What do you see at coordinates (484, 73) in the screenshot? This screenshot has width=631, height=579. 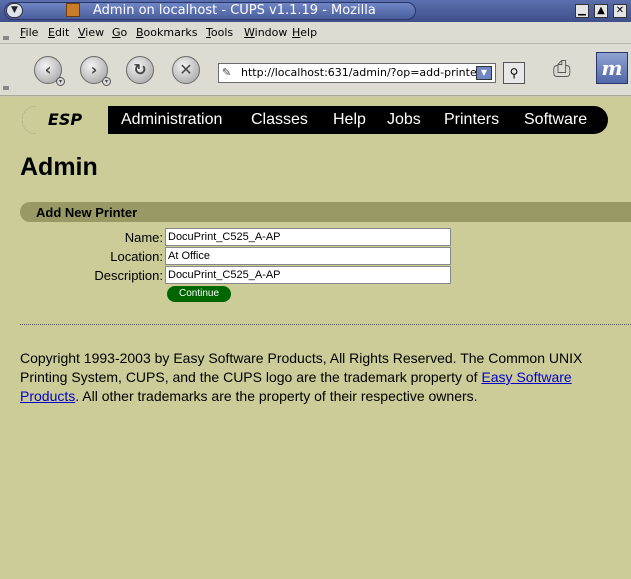 I see `url-dropdown-icon: ▼` at bounding box center [484, 73].